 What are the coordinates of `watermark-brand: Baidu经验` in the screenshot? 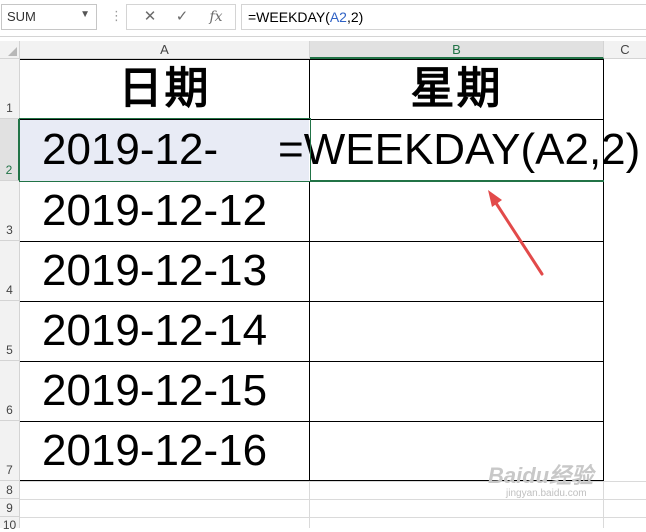 It's located at (541, 475).